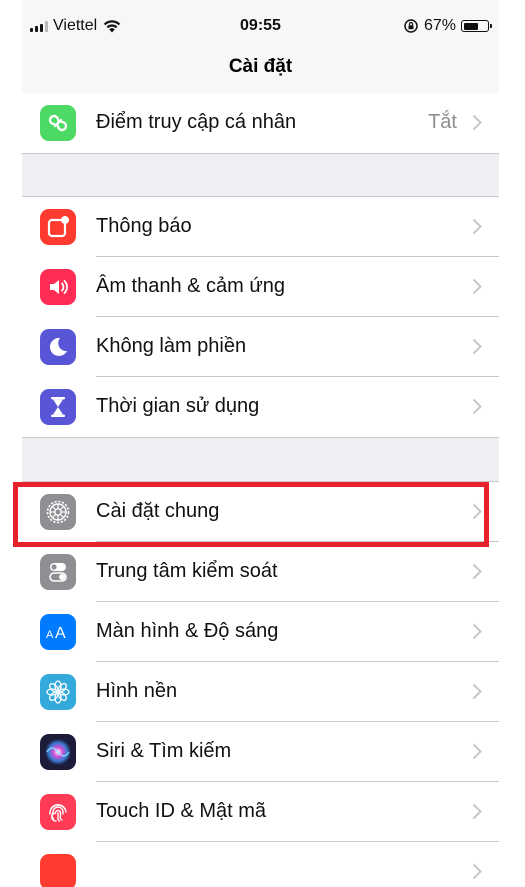 This screenshot has height=887, width=525. What do you see at coordinates (260, 227) in the screenshot?
I see `settings-row-notifications: Thông báo` at bounding box center [260, 227].